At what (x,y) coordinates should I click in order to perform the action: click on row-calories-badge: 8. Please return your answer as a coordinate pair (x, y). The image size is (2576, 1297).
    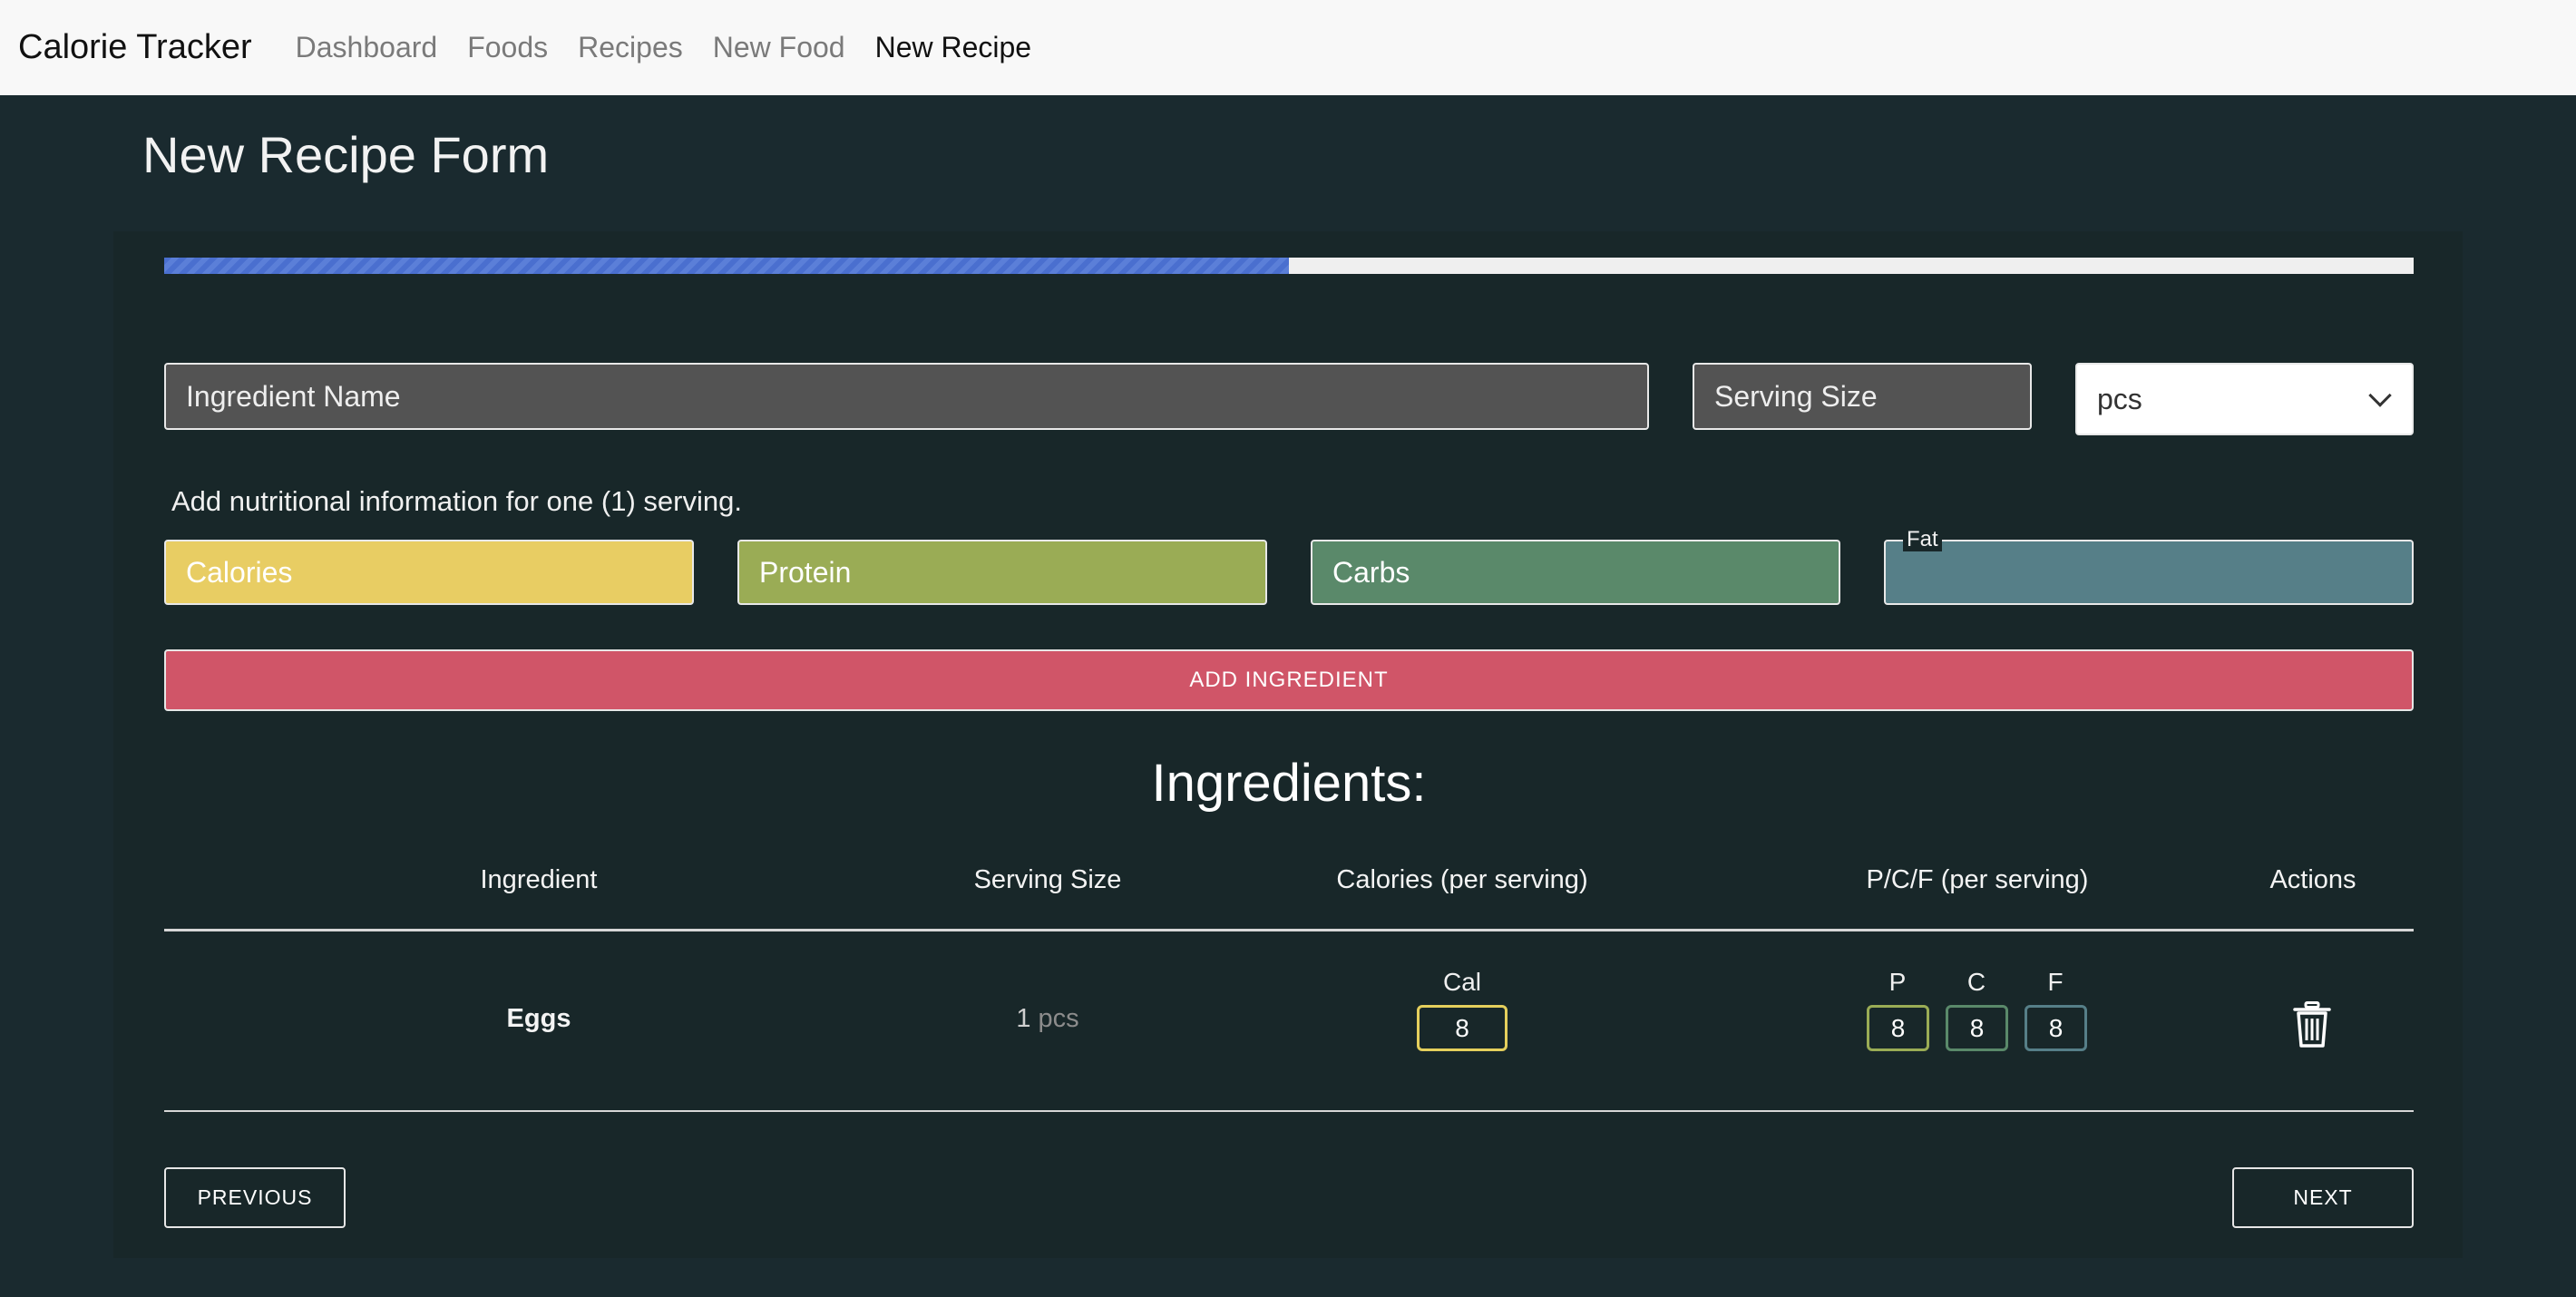
    Looking at the image, I should click on (1462, 1028).